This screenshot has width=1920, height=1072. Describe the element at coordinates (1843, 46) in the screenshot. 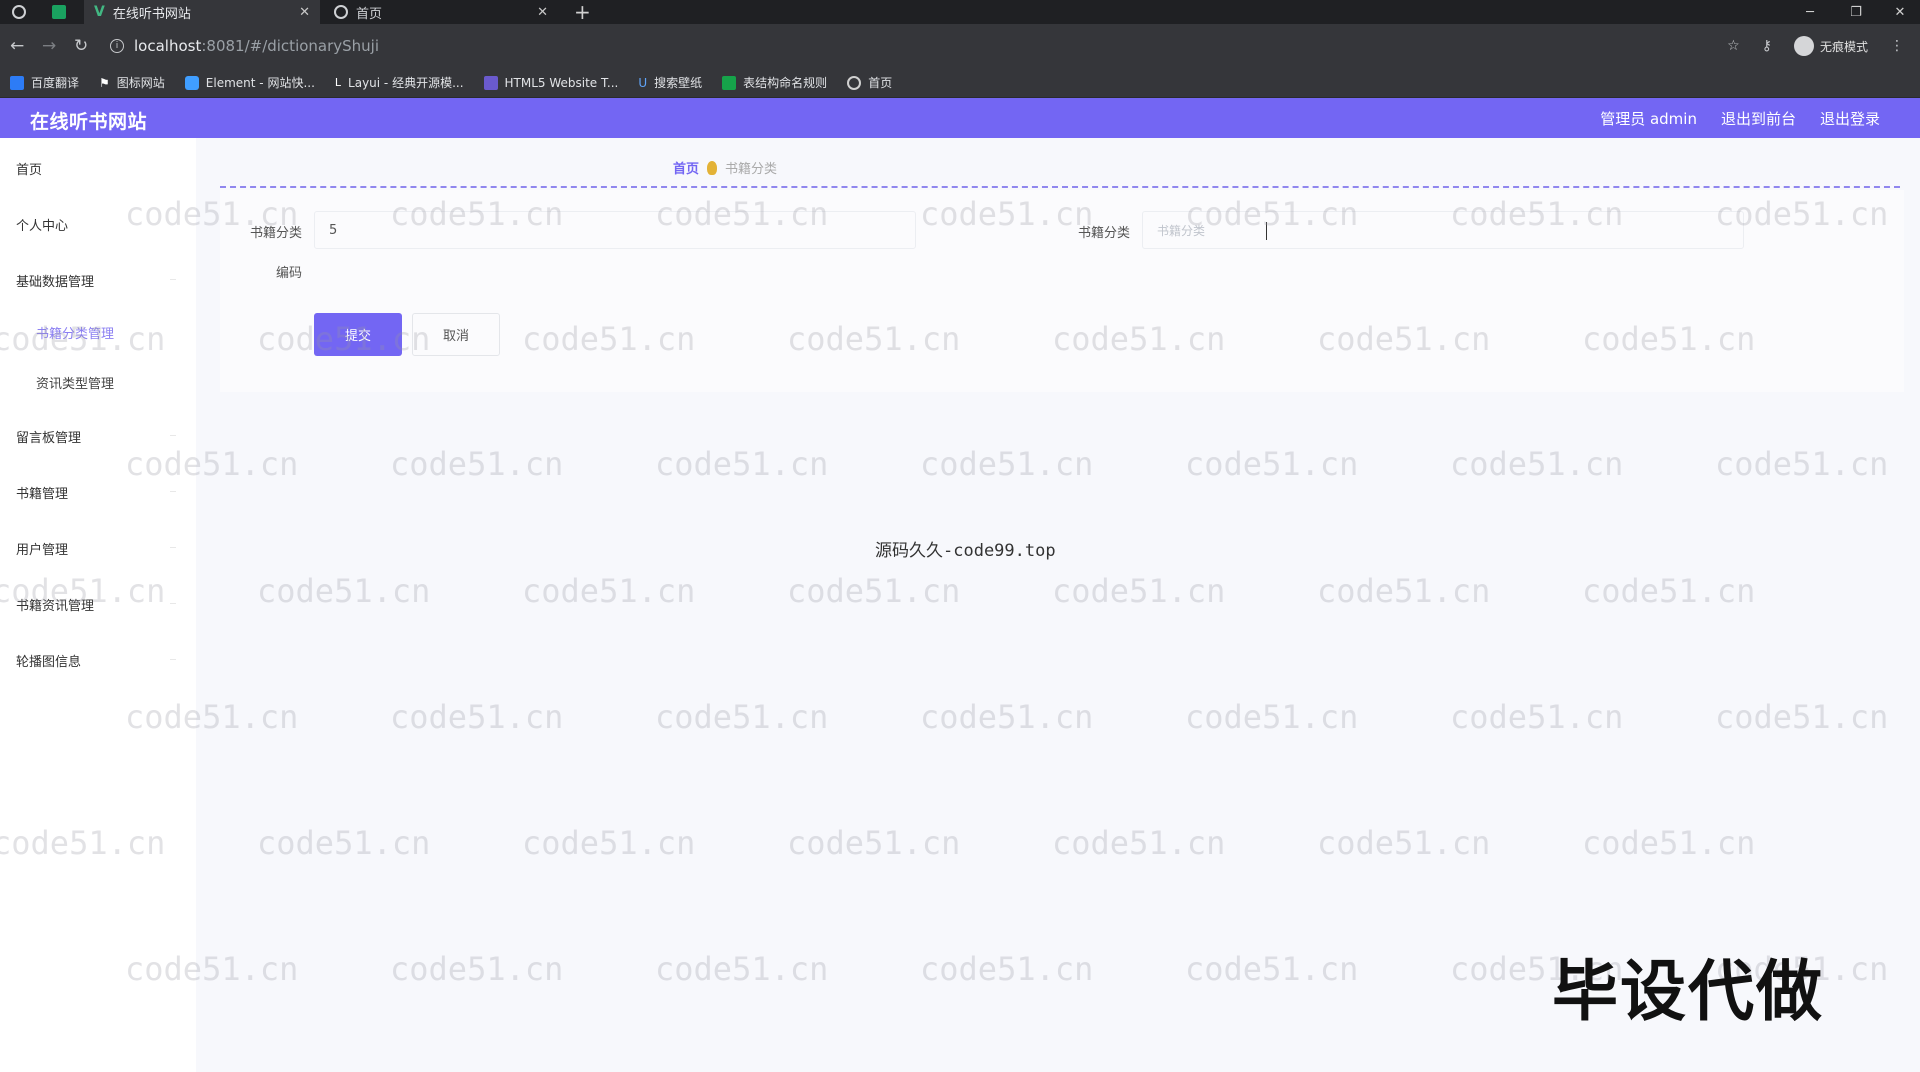

I see `incognito-label: 无痕模式` at that location.